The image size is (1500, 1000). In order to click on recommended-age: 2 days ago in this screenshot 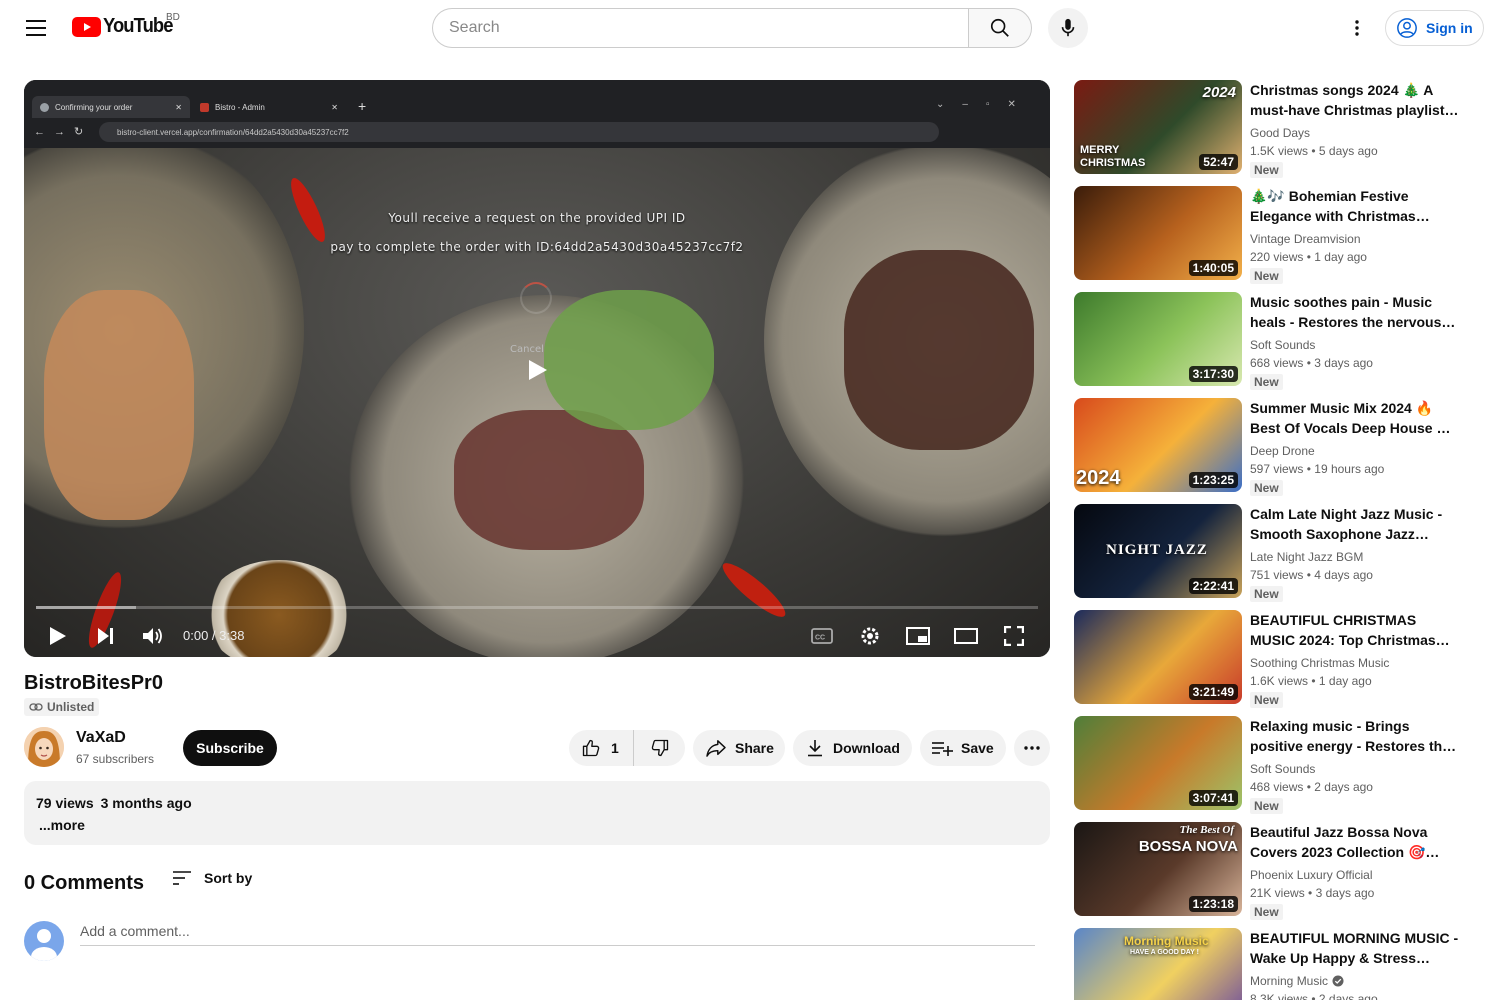, I will do `click(1348, 996)`.